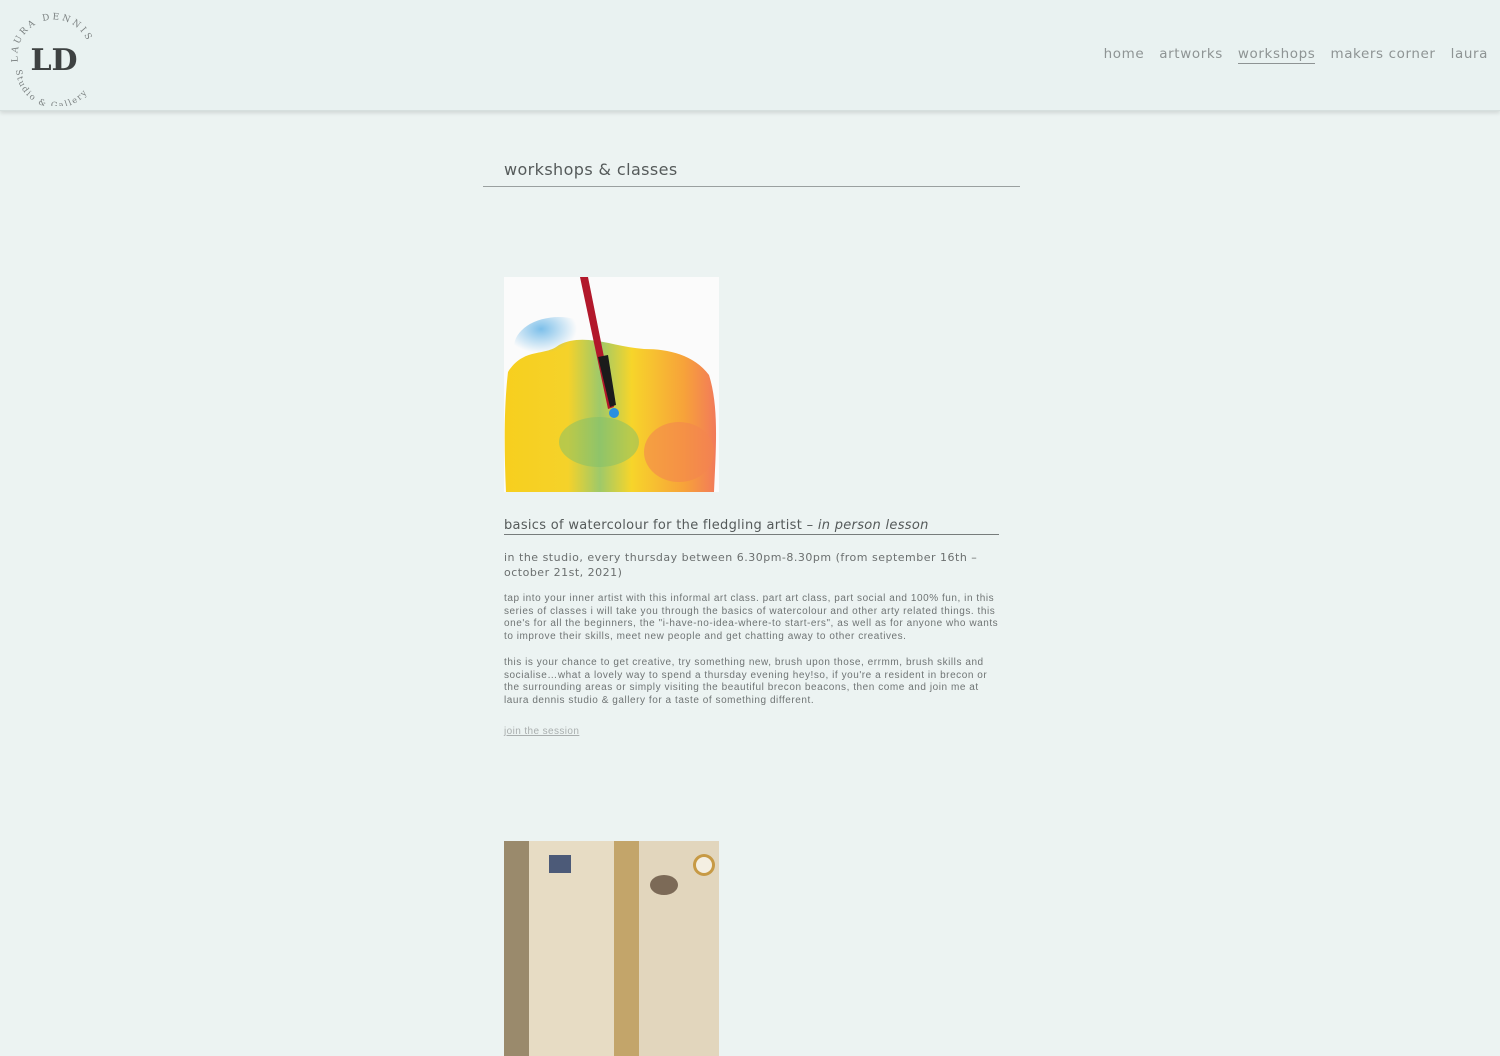 The image size is (1500, 1056). What do you see at coordinates (611, 948) in the screenshot?
I see `studio-interior-image` at bounding box center [611, 948].